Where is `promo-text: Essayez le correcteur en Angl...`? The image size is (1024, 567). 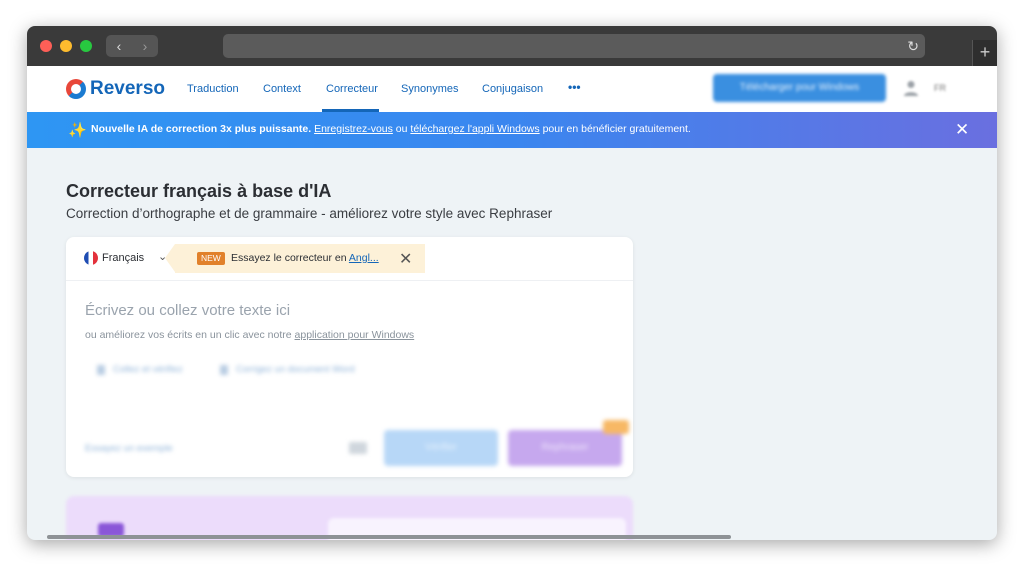 promo-text: Essayez le correcteur en Angl... is located at coordinates (305, 258).